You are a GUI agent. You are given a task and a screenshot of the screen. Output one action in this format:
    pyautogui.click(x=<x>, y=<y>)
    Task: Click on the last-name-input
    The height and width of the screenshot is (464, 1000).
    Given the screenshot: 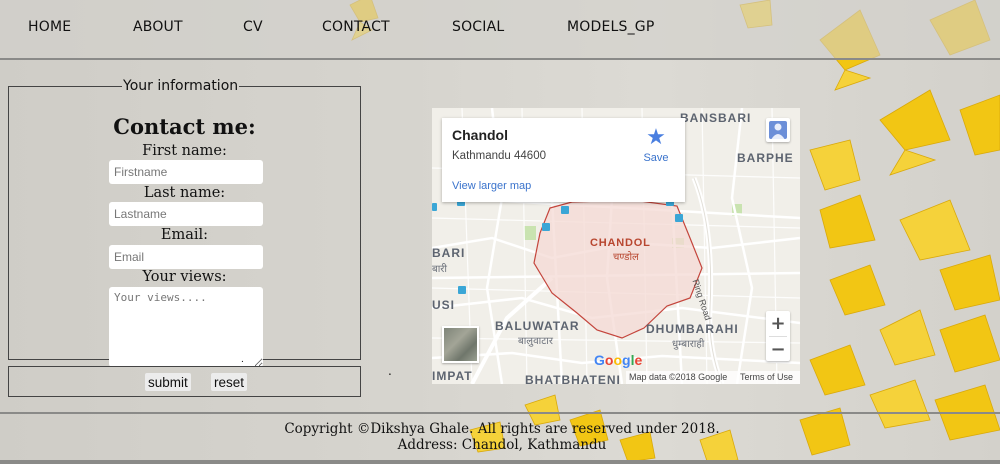 What is the action you would take?
    pyautogui.click(x=186, y=214)
    